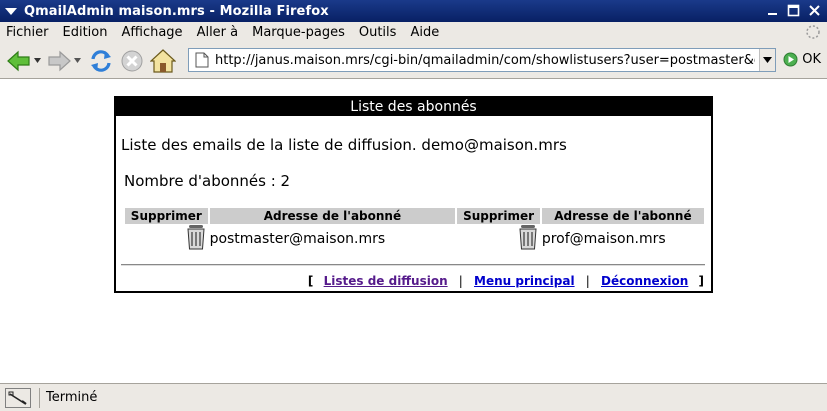 This screenshot has height=411, width=827. Describe the element at coordinates (424, 32) in the screenshot. I see `menu-aide: Aide` at that location.